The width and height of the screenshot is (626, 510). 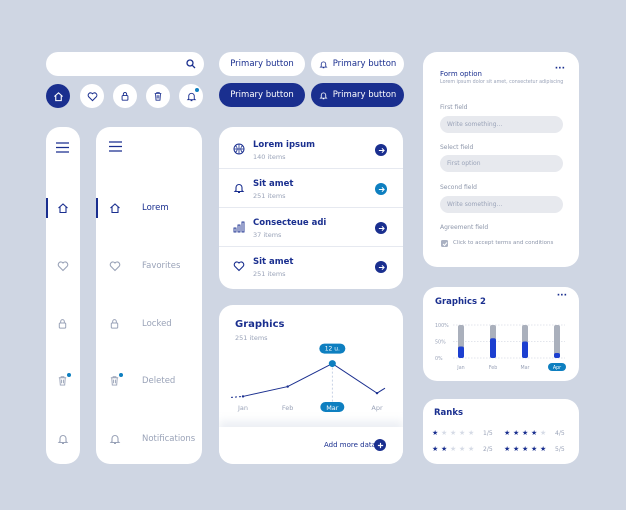 I want to click on search-icon, so click(x=191, y=64).